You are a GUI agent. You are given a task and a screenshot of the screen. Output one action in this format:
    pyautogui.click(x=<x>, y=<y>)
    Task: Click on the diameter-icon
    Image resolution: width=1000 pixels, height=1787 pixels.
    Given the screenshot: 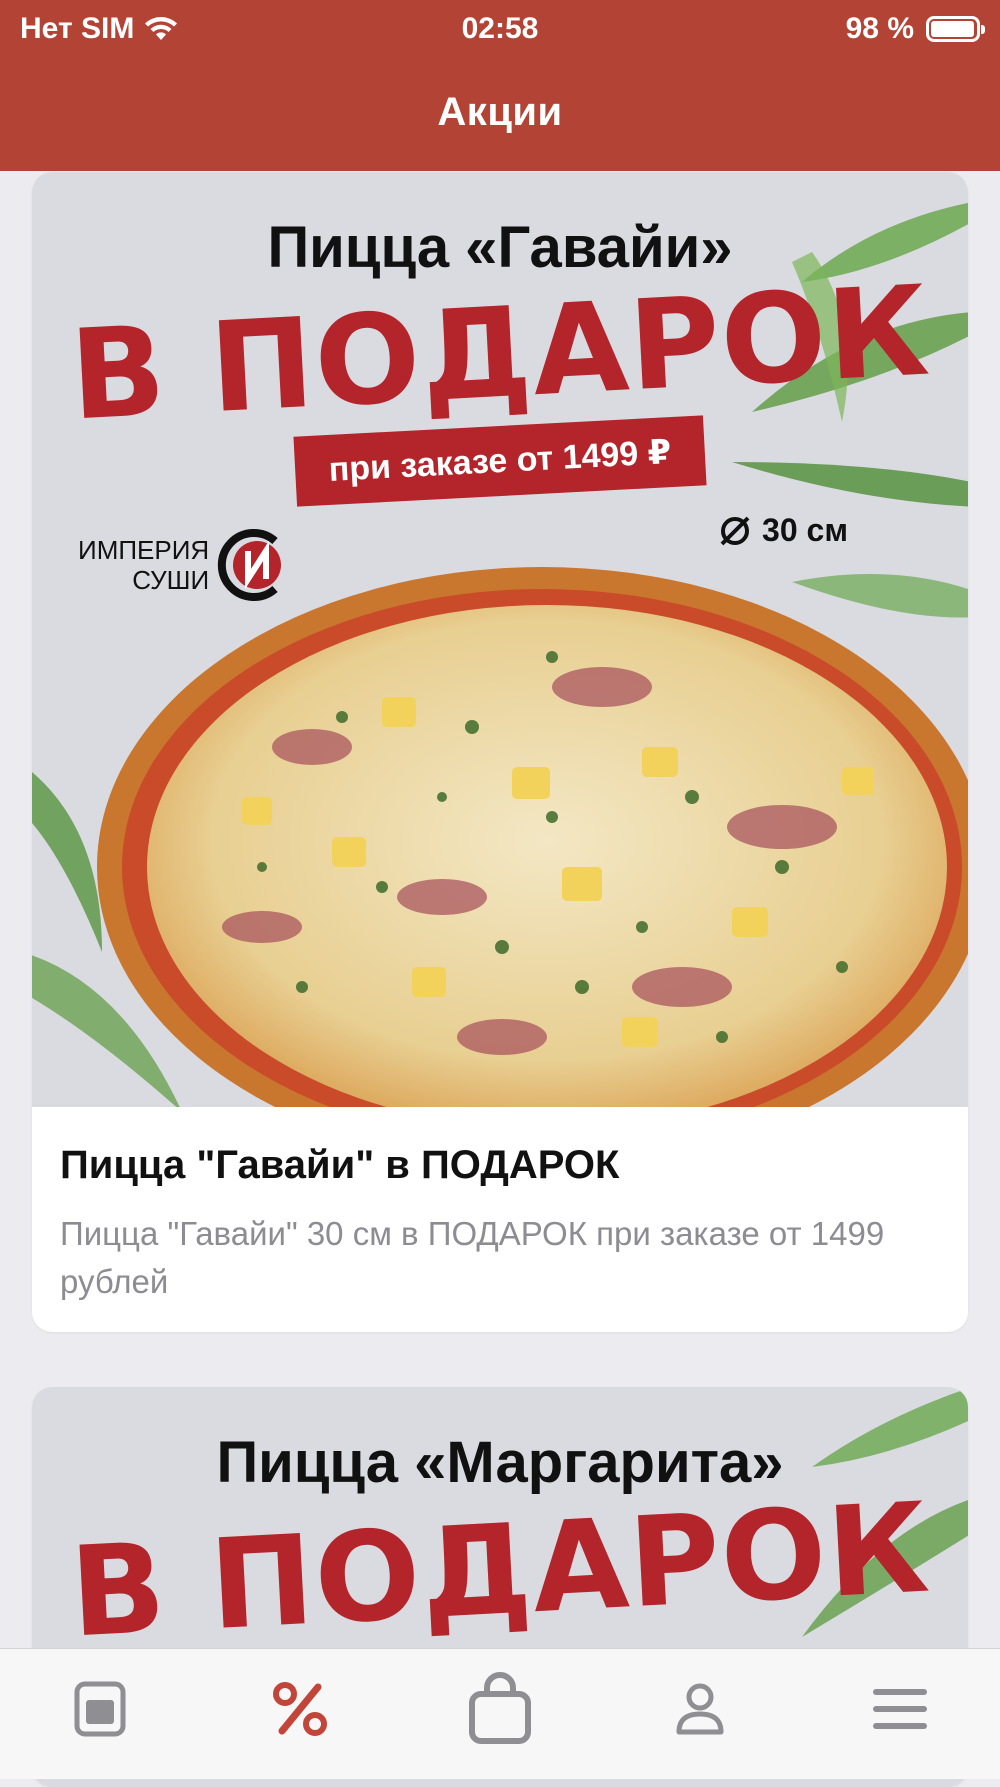 What is the action you would take?
    pyautogui.click(x=735, y=530)
    